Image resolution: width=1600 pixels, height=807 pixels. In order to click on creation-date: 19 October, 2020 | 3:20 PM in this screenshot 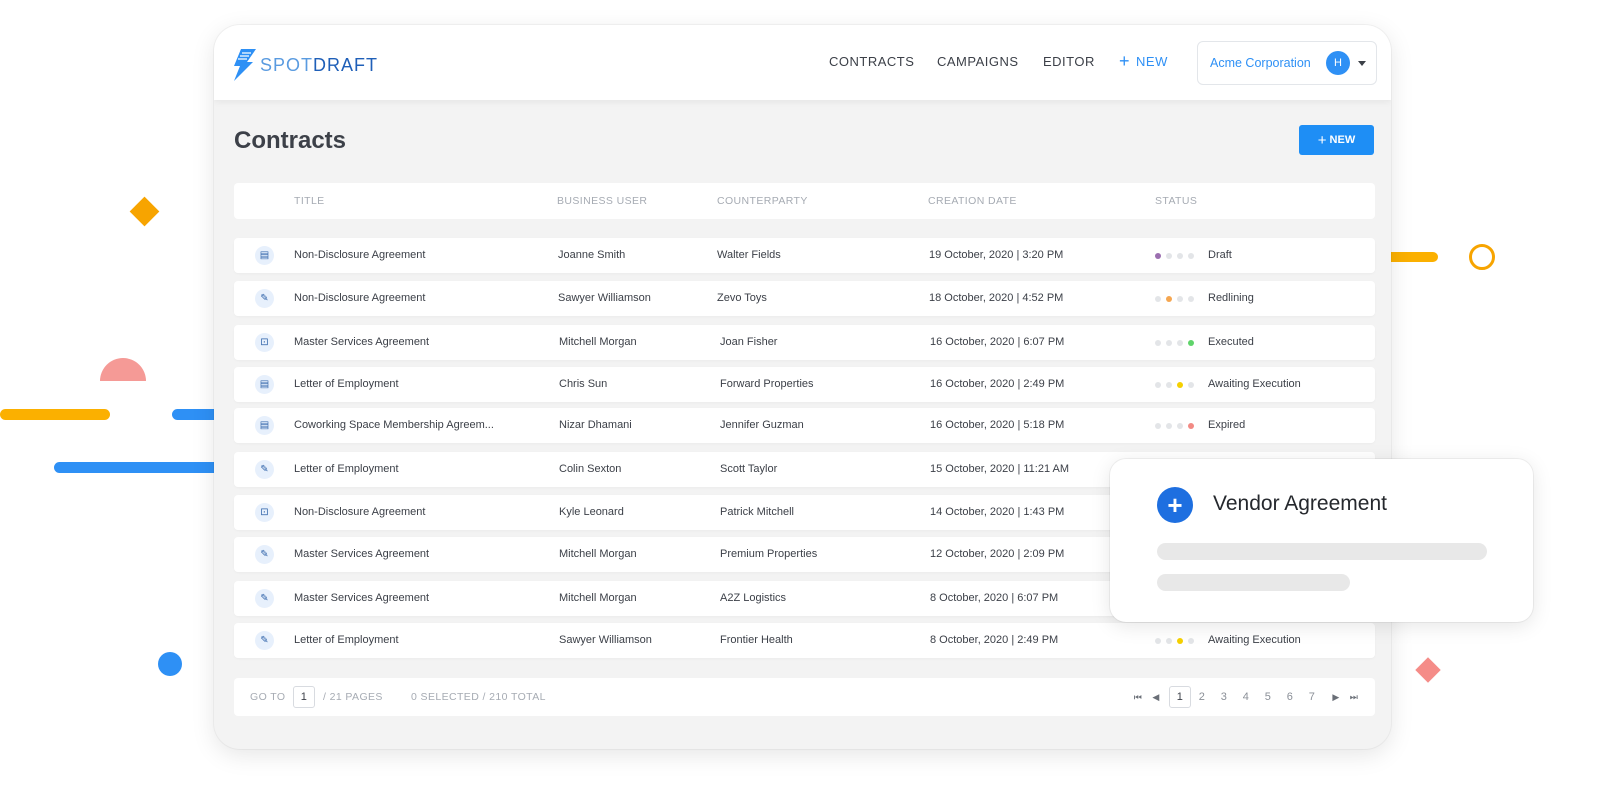, I will do `click(996, 255)`.